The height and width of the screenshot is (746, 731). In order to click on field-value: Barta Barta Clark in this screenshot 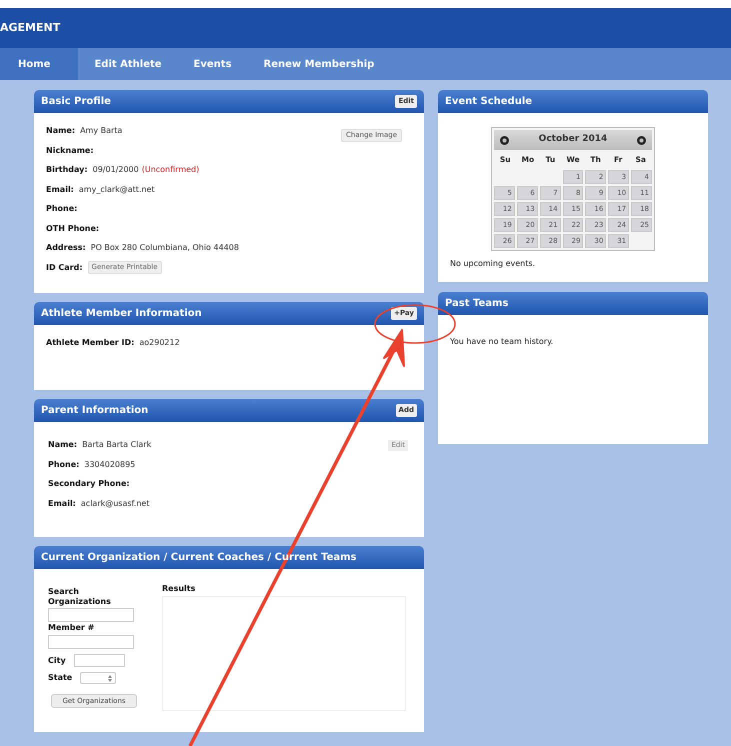, I will do `click(117, 445)`.